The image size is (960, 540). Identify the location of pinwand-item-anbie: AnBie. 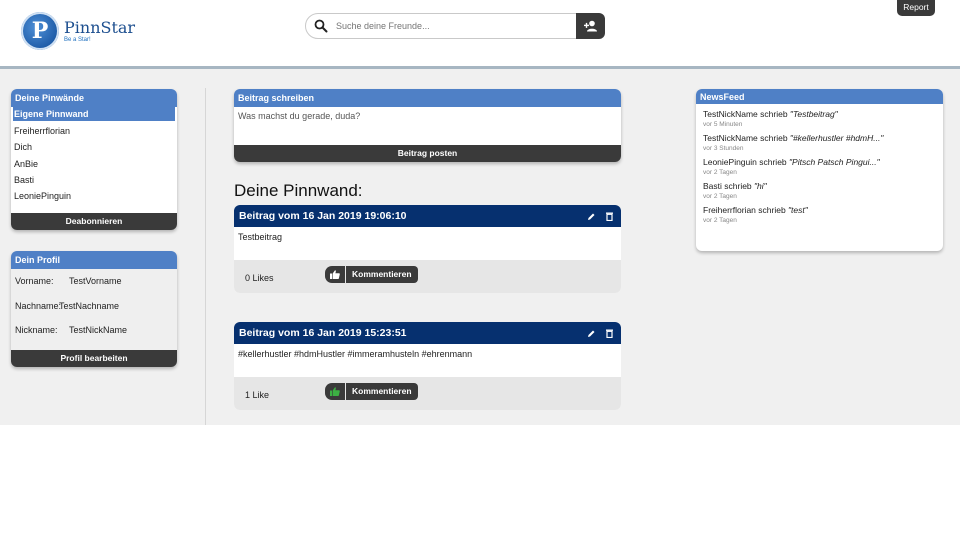
(94, 164).